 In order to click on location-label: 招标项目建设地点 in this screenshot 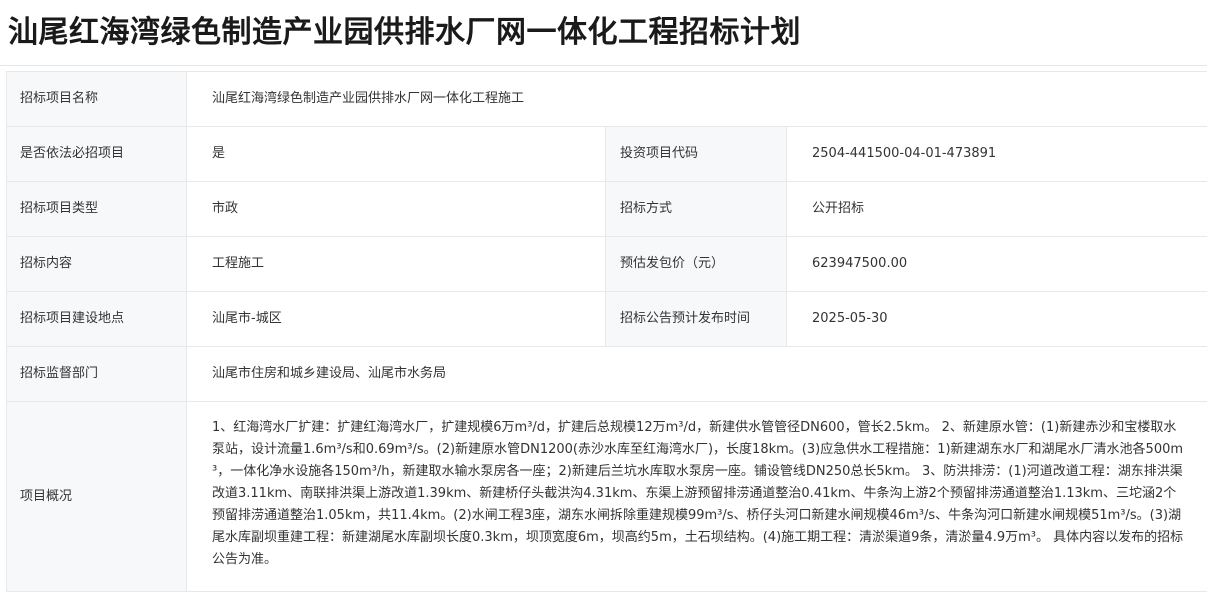, I will do `click(97, 319)`.